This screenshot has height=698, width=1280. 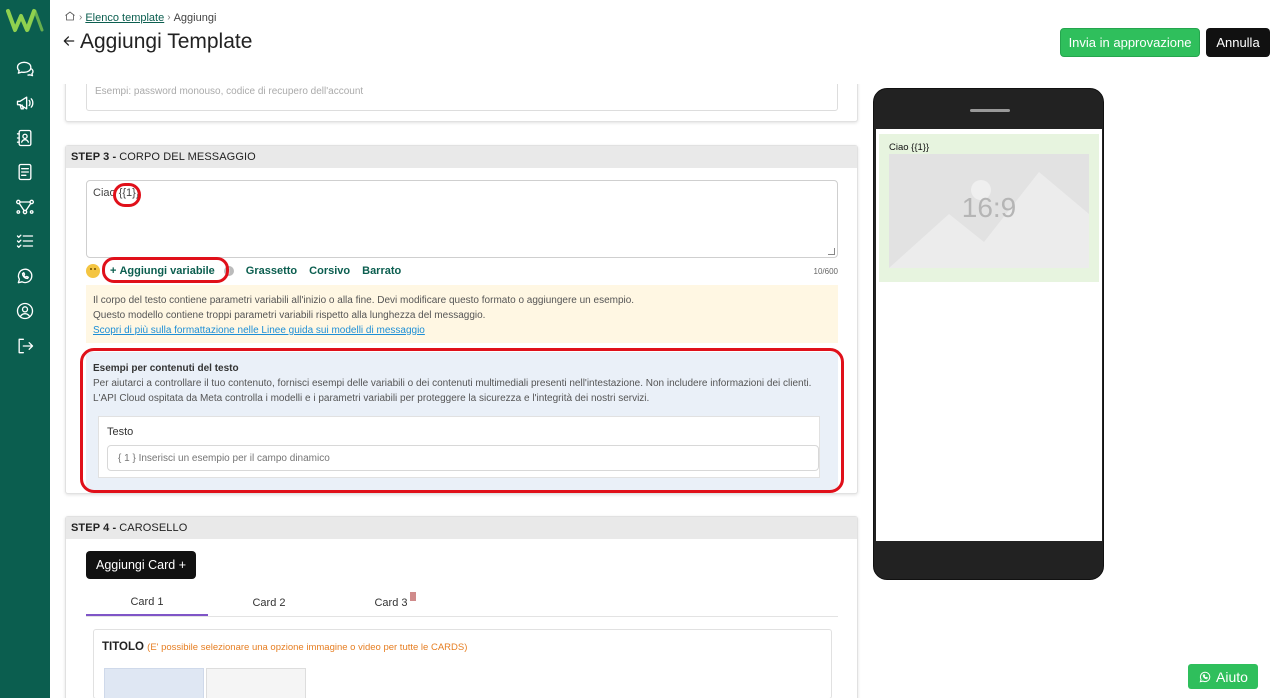 I want to click on brand-logo-icon, so click(x=25, y=21).